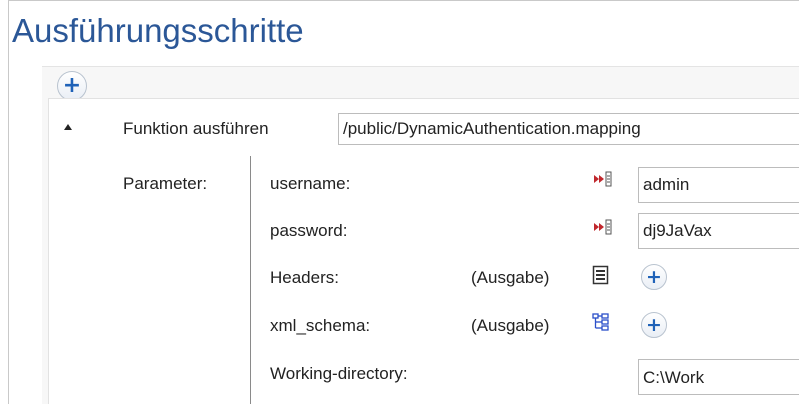 Image resolution: width=799 pixels, height=404 pixels. What do you see at coordinates (158, 30) in the screenshot?
I see `page-title: Ausführungsschritte` at bounding box center [158, 30].